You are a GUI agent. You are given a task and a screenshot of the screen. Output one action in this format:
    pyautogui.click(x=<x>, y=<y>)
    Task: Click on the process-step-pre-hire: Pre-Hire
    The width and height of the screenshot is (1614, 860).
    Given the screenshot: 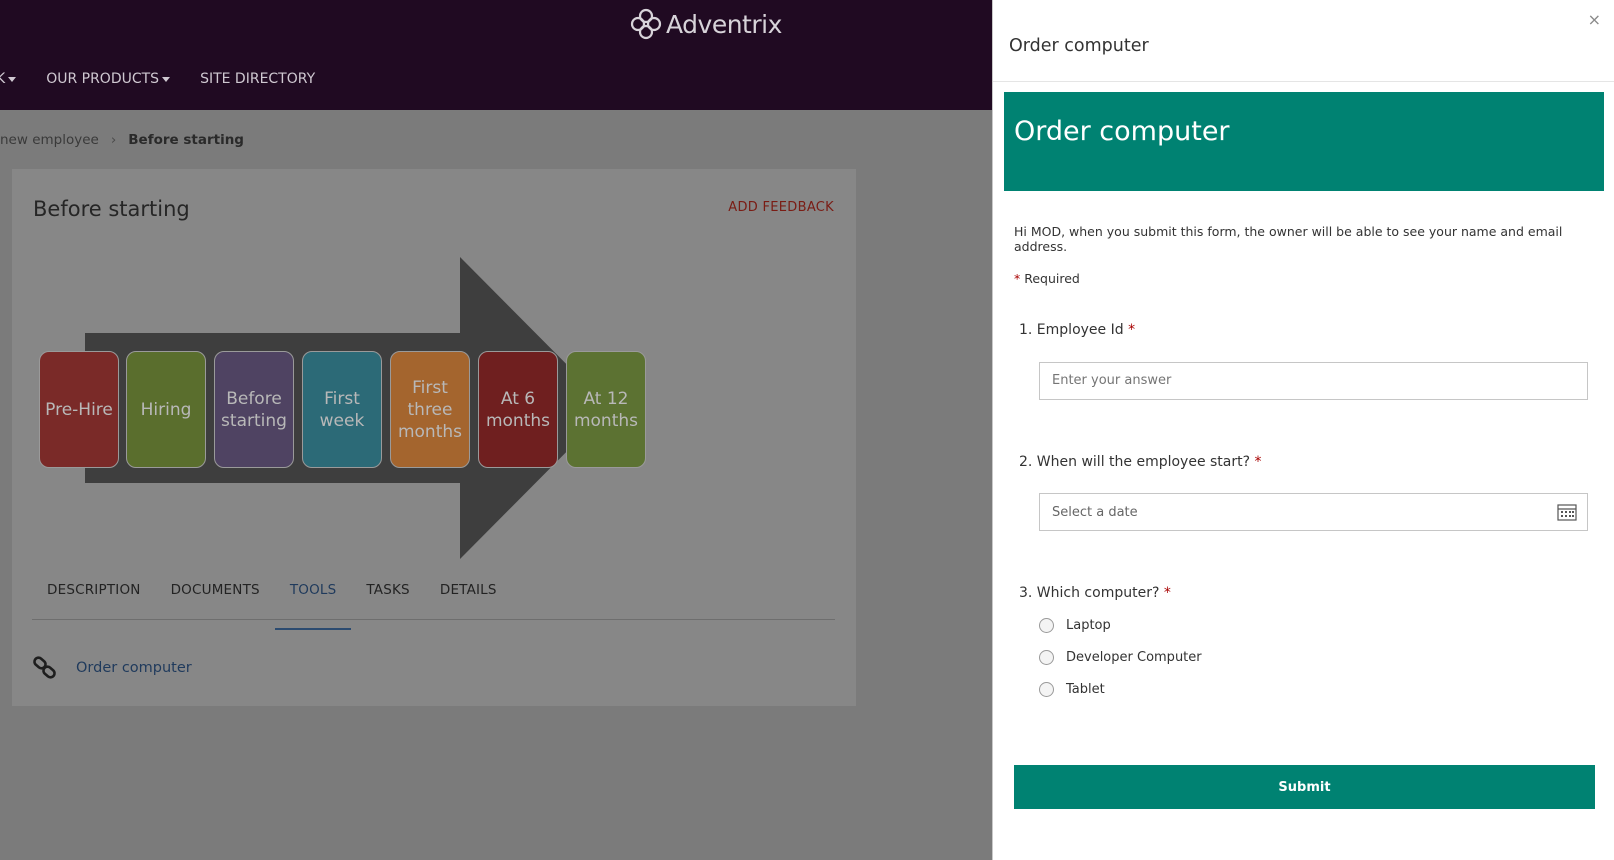 What is the action you would take?
    pyautogui.click(x=79, y=409)
    